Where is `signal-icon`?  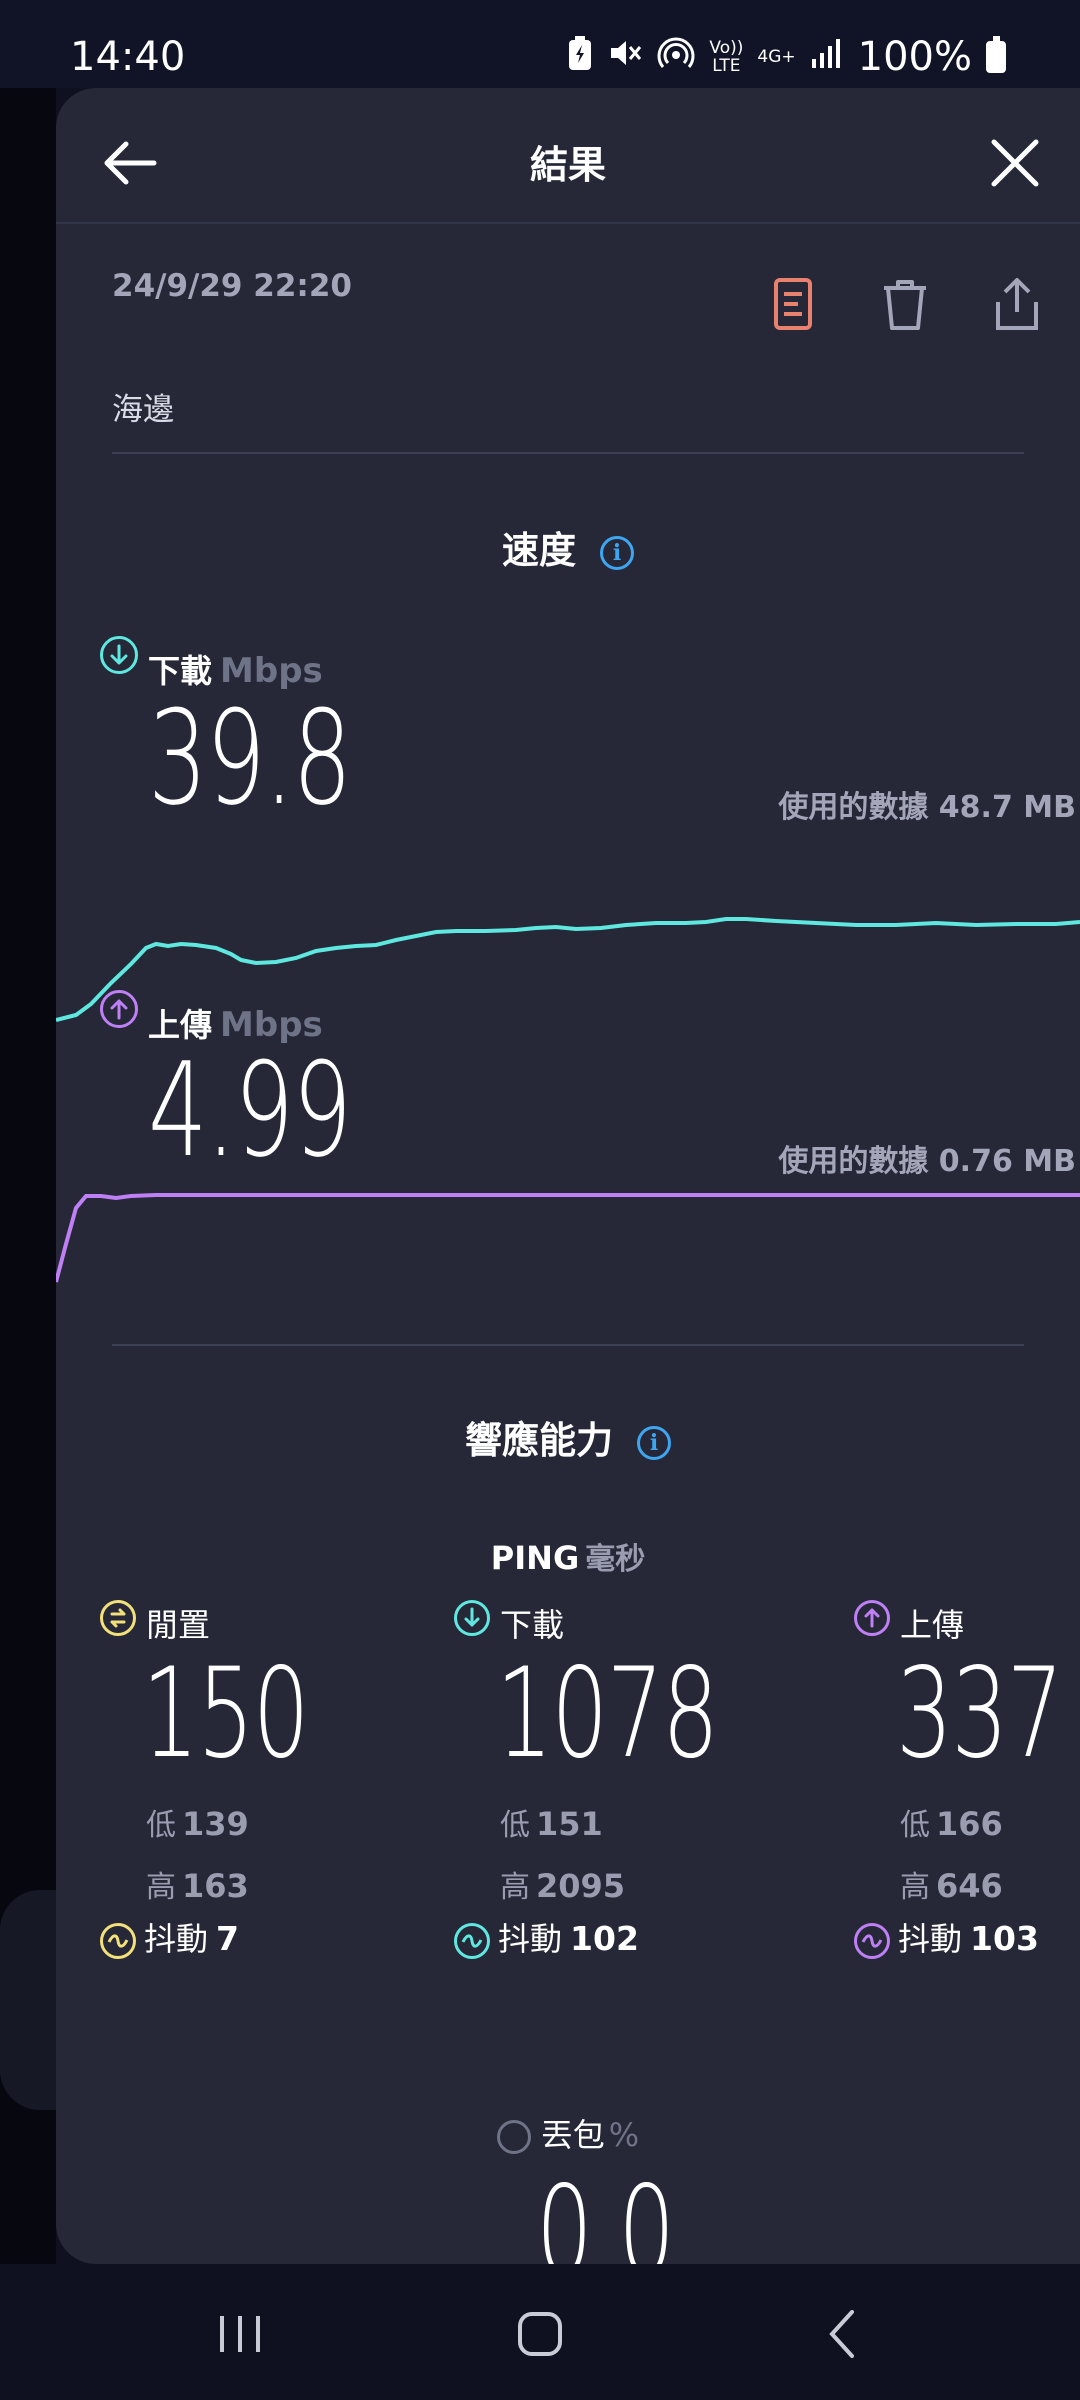
signal-icon is located at coordinates (827, 57).